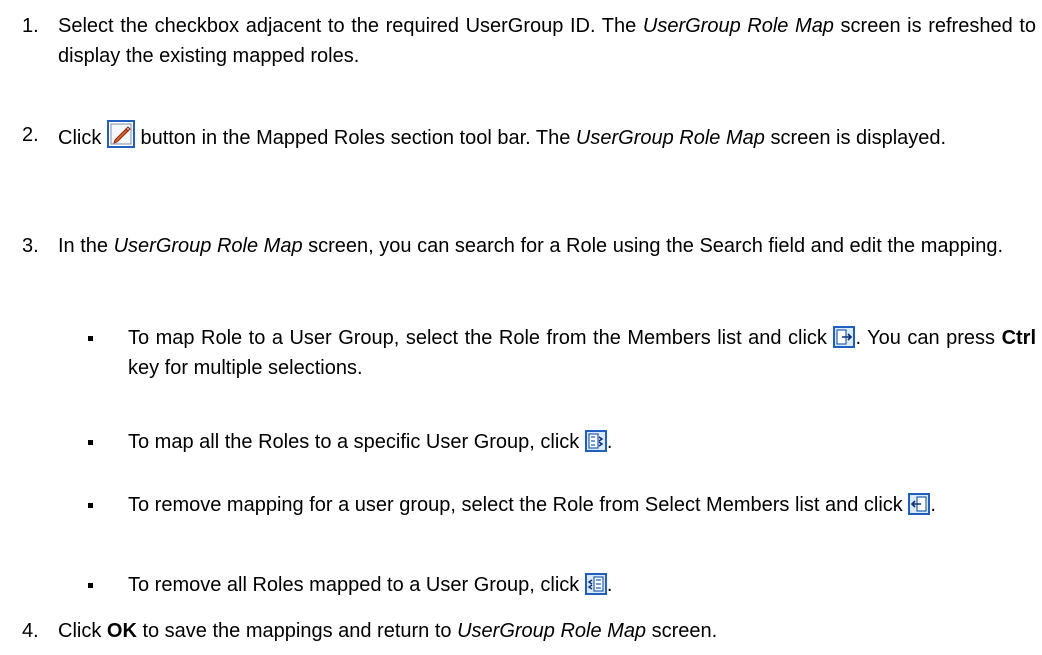  Describe the element at coordinates (919, 504) in the screenshot. I see `remove-selected-icon` at that location.